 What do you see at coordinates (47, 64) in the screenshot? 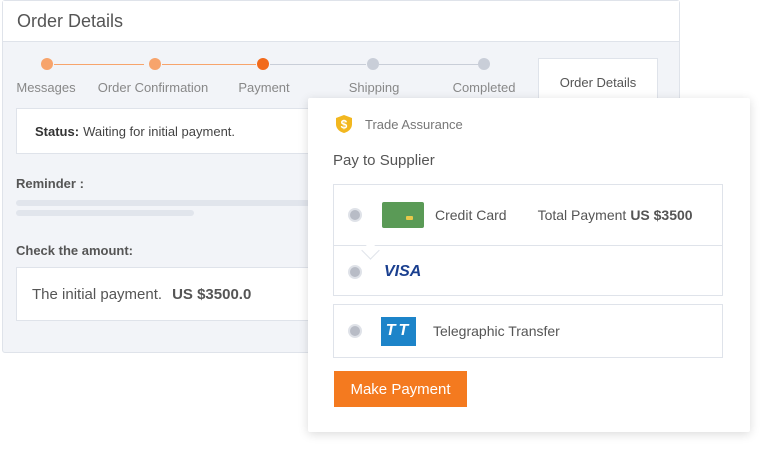
I see `step-dot-messages` at bounding box center [47, 64].